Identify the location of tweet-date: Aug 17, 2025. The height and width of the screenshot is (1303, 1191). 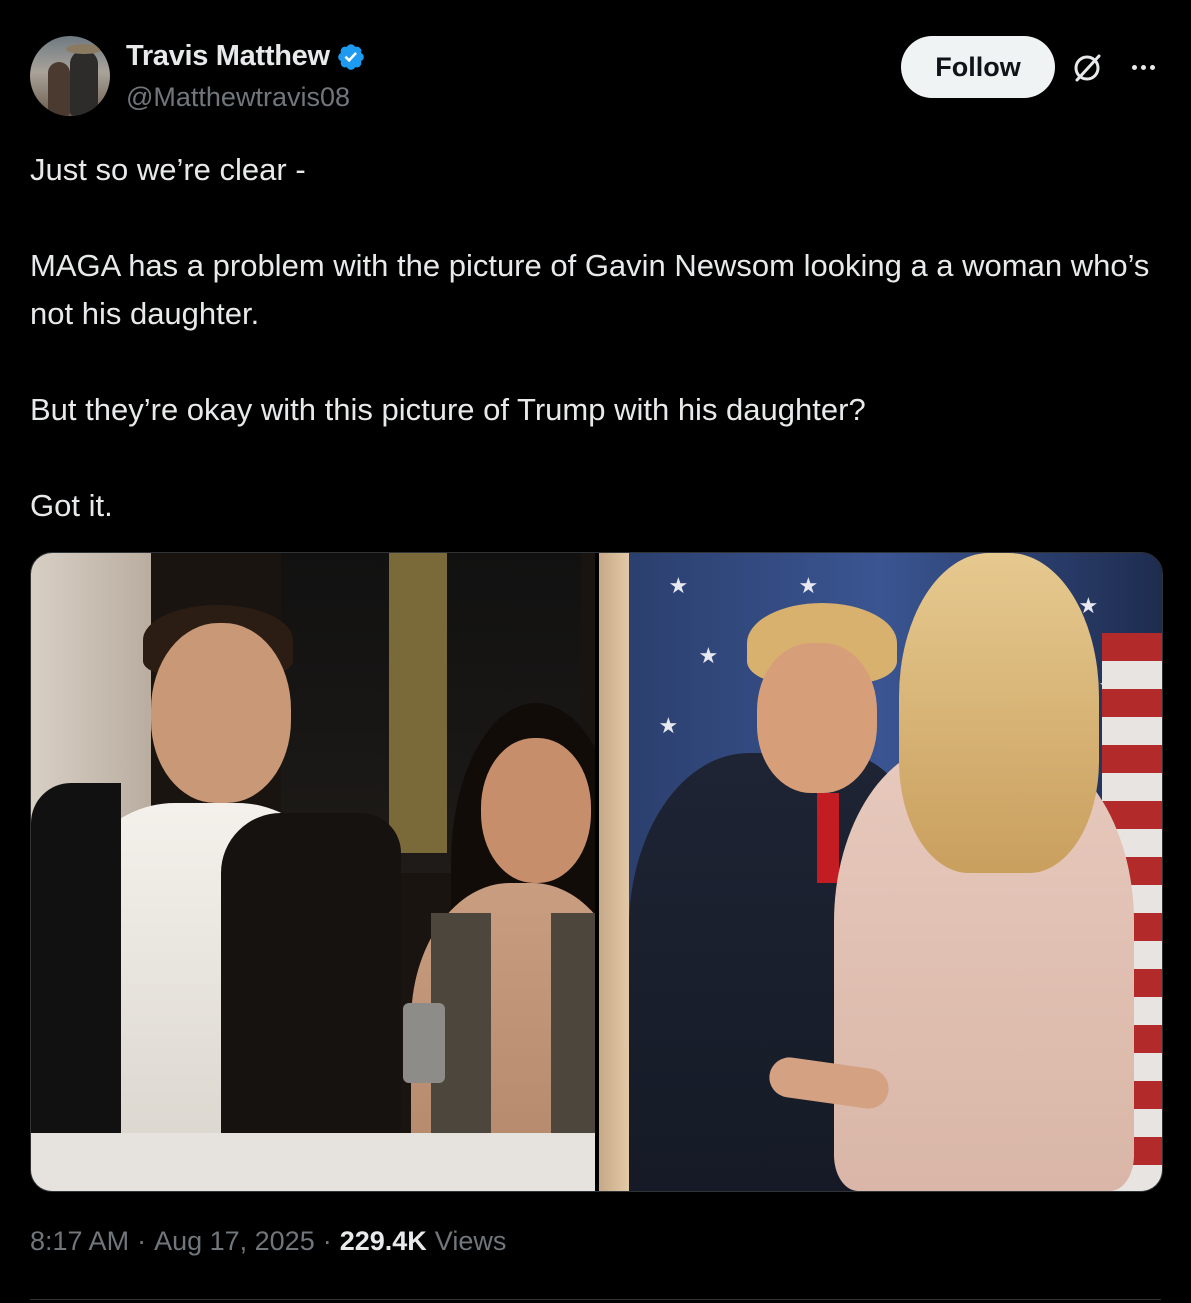
(234, 1241).